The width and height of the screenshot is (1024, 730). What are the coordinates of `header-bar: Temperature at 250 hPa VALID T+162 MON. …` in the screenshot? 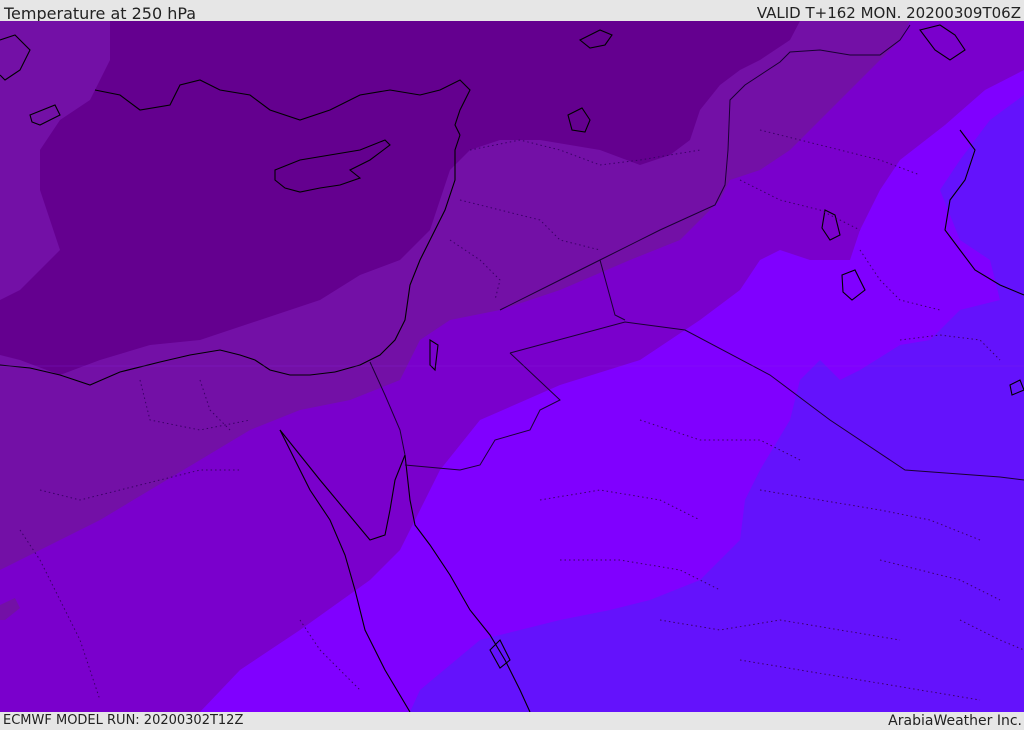 It's located at (512, 11).